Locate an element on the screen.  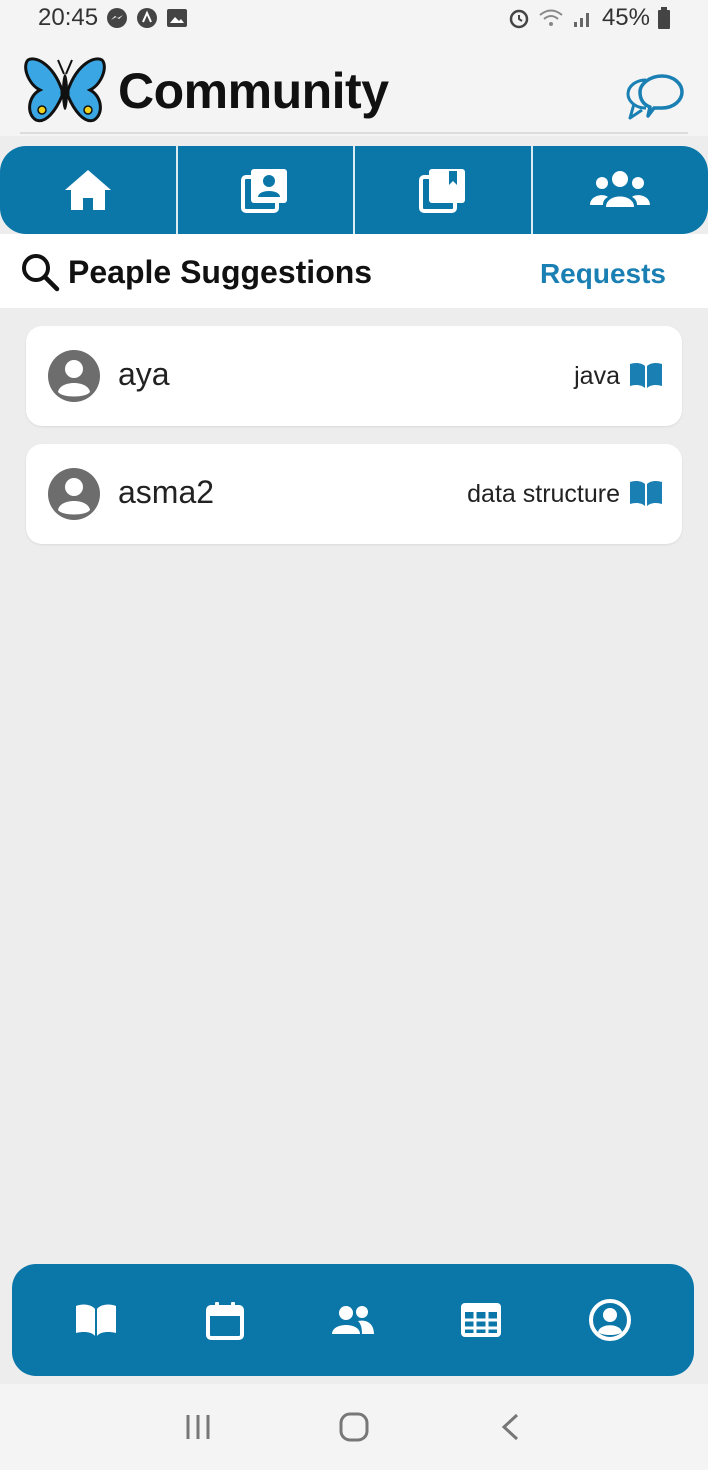
alarm-icon is located at coordinates (519, 18).